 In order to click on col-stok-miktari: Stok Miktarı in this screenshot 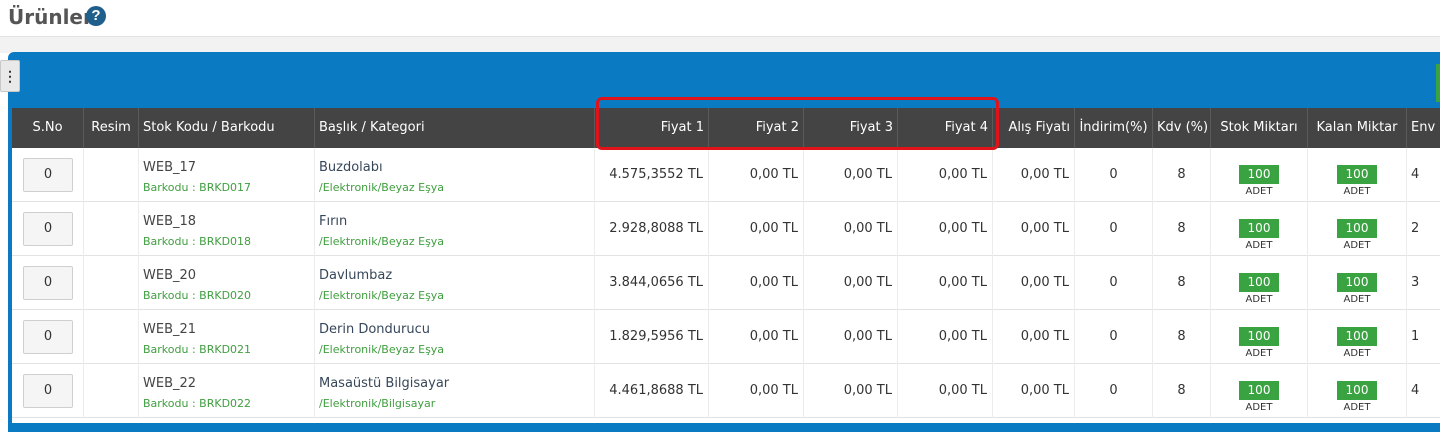, I will do `click(1259, 128)`.